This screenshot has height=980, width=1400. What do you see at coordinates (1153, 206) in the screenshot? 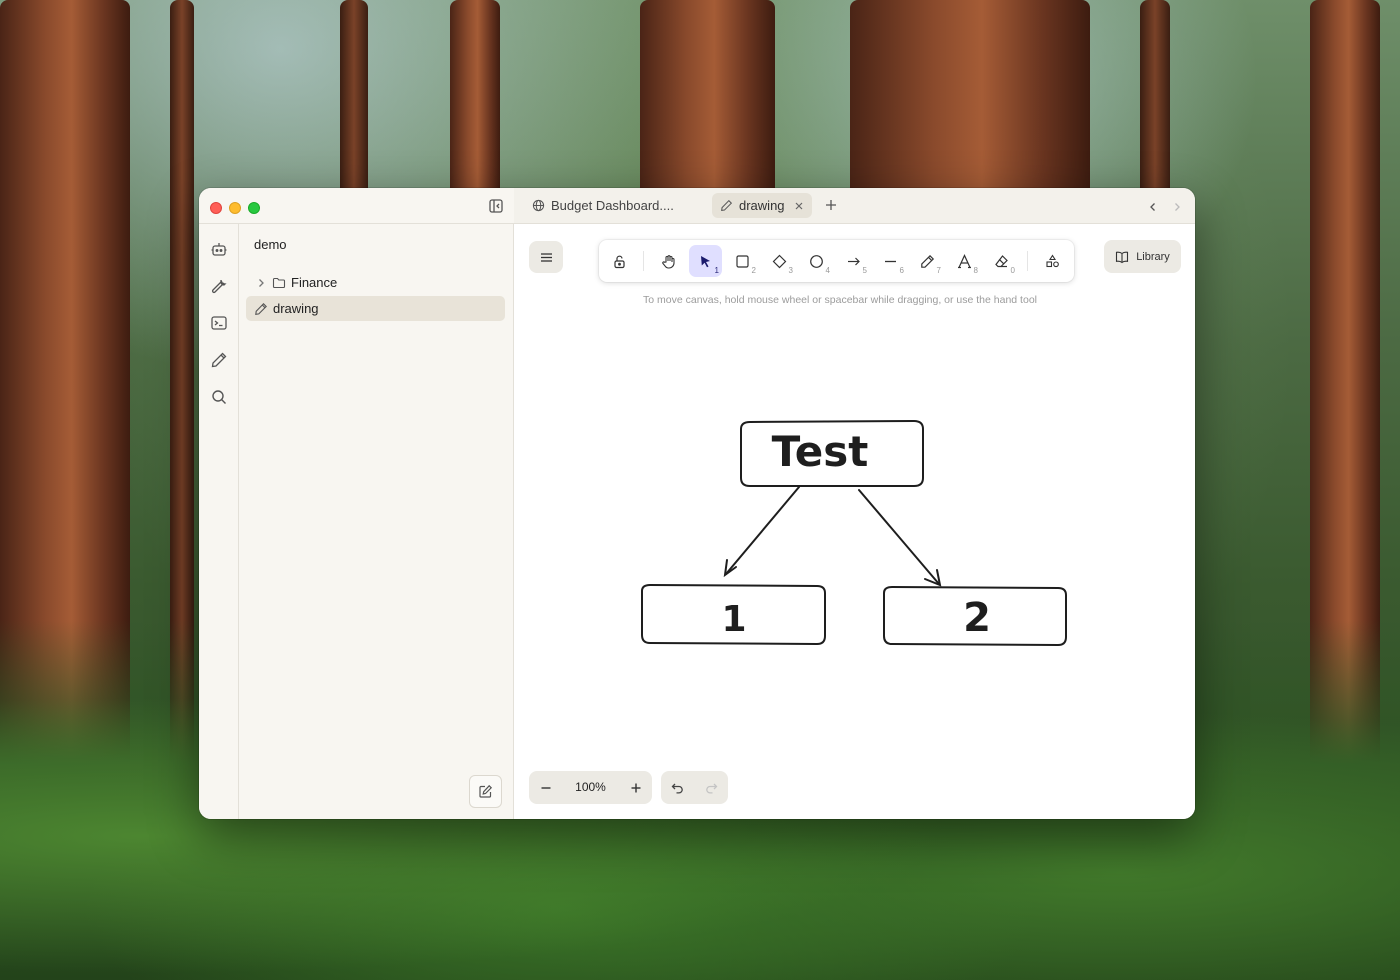
I see `chevron-left-icon` at bounding box center [1153, 206].